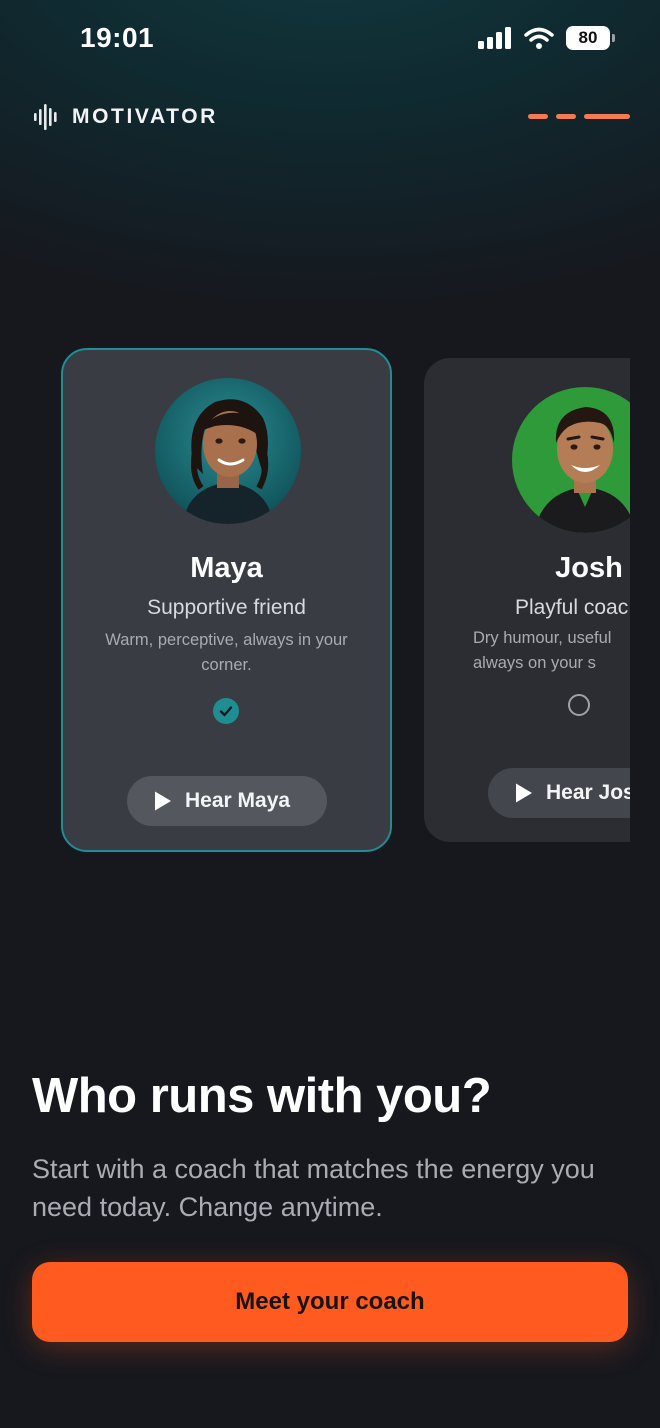 Image resolution: width=660 pixels, height=1428 pixels. Describe the element at coordinates (238, 800) in the screenshot. I see `hear-button-label: Hear Maya` at that location.